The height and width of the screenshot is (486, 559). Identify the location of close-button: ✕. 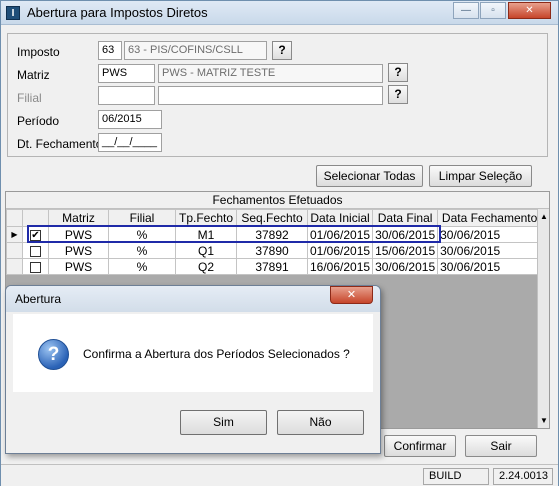
(529, 10).